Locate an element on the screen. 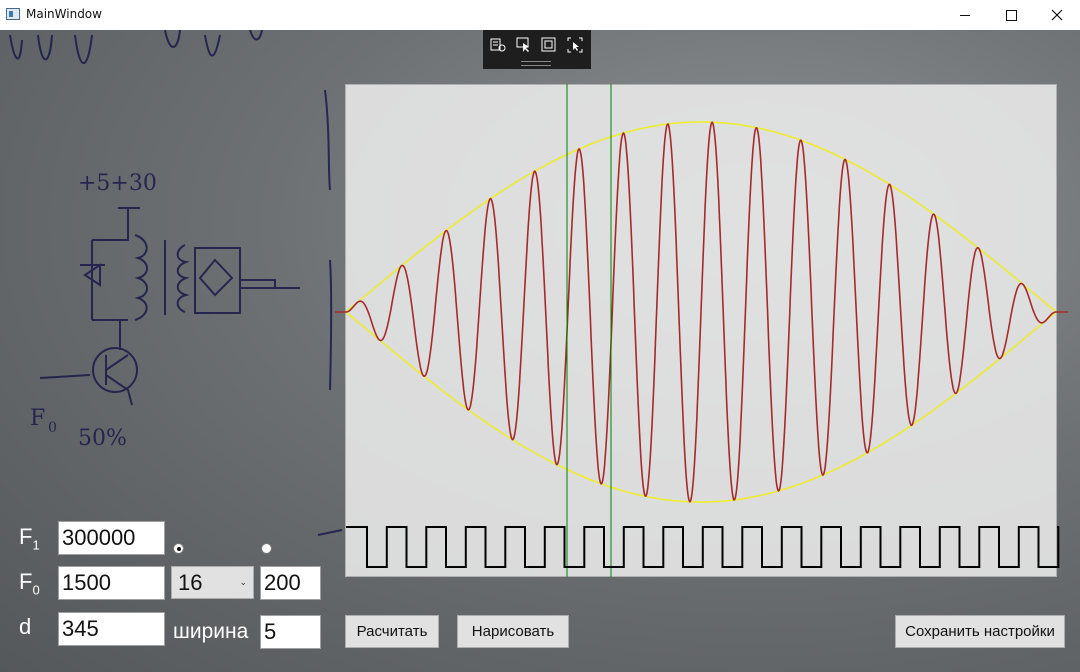  svg-text: 0 is located at coordinates (52, 428).